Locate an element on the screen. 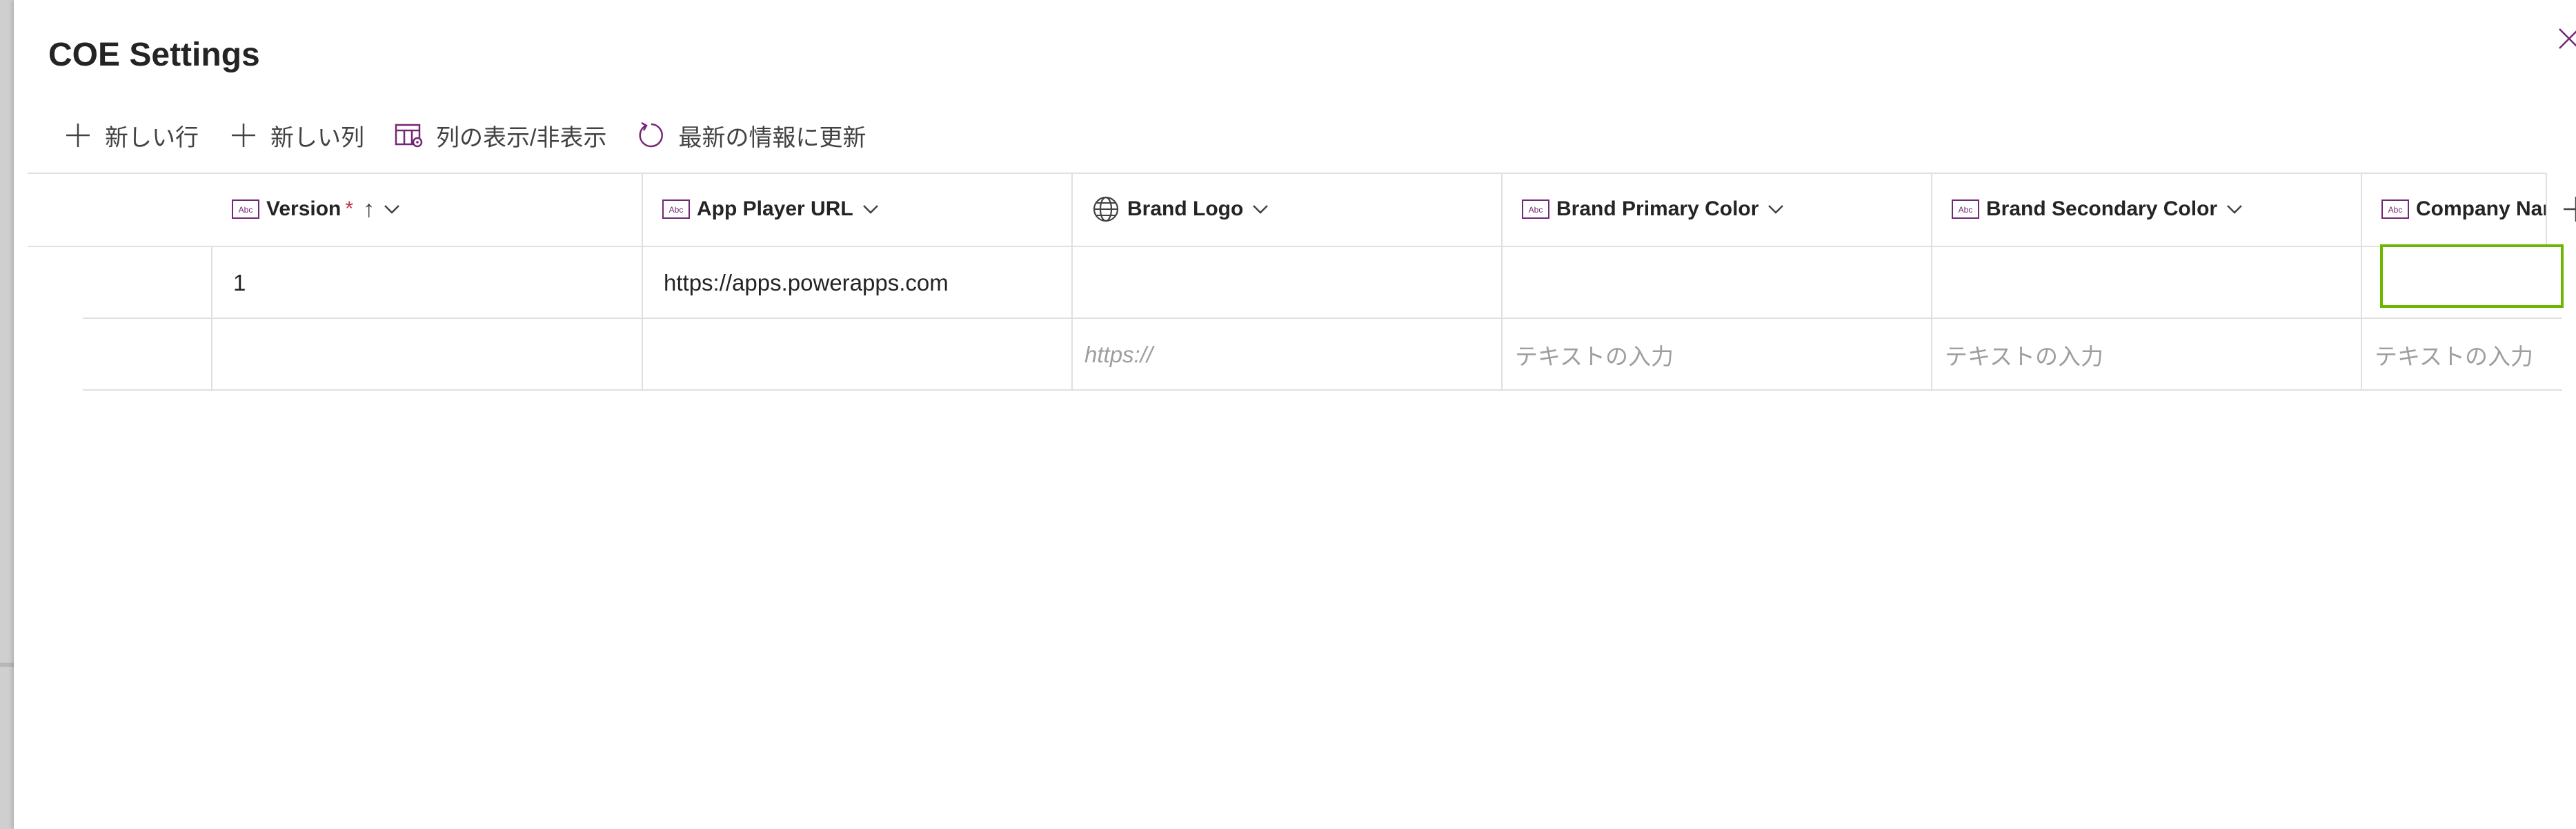 This screenshot has width=2576, height=829. show-hide-columns-button: 列の表示/非表示 is located at coordinates (499, 135).